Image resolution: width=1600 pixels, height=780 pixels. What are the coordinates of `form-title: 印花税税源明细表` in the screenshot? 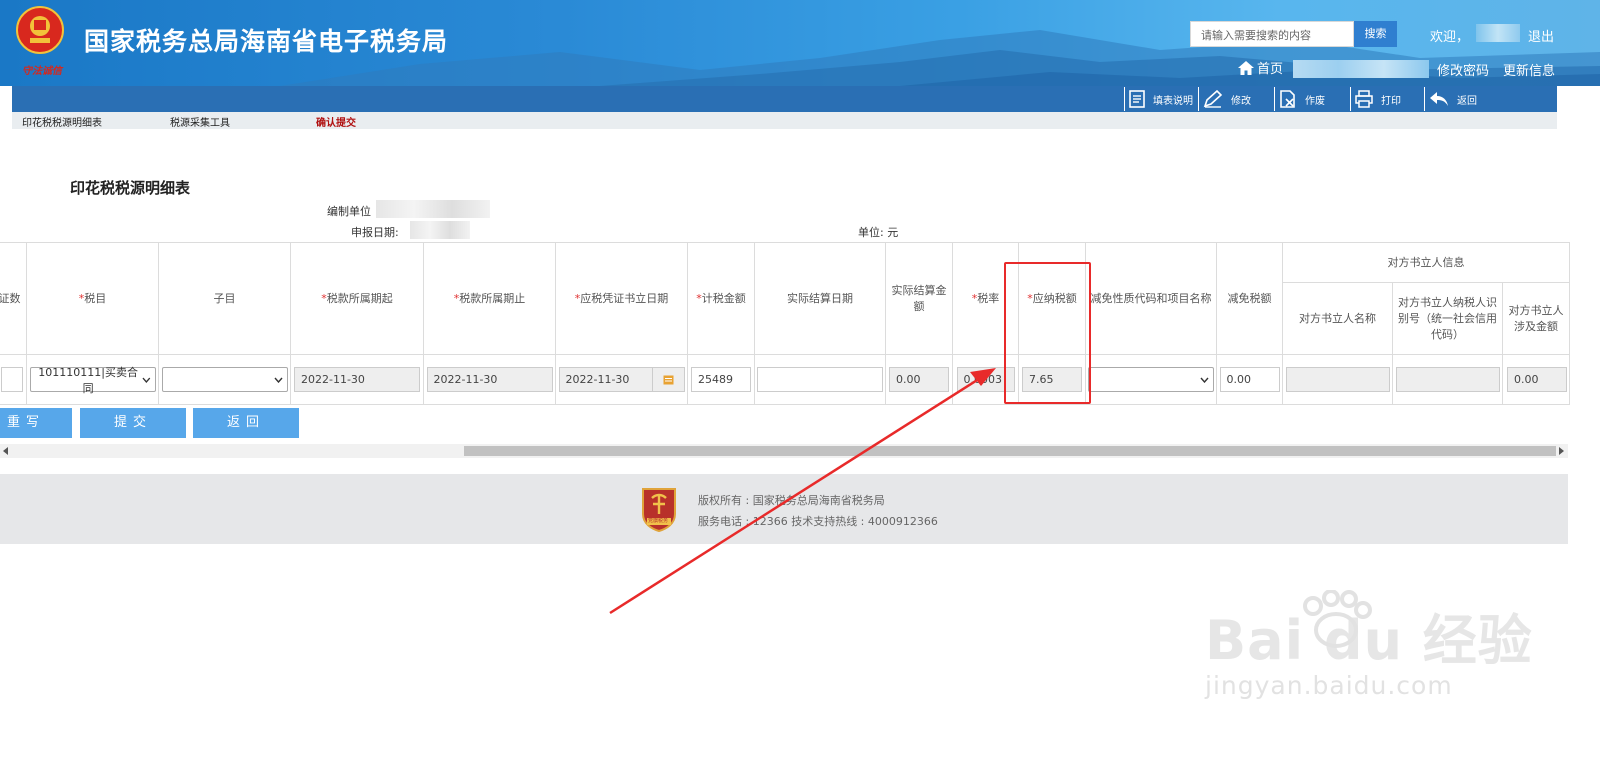 It's located at (130, 188).